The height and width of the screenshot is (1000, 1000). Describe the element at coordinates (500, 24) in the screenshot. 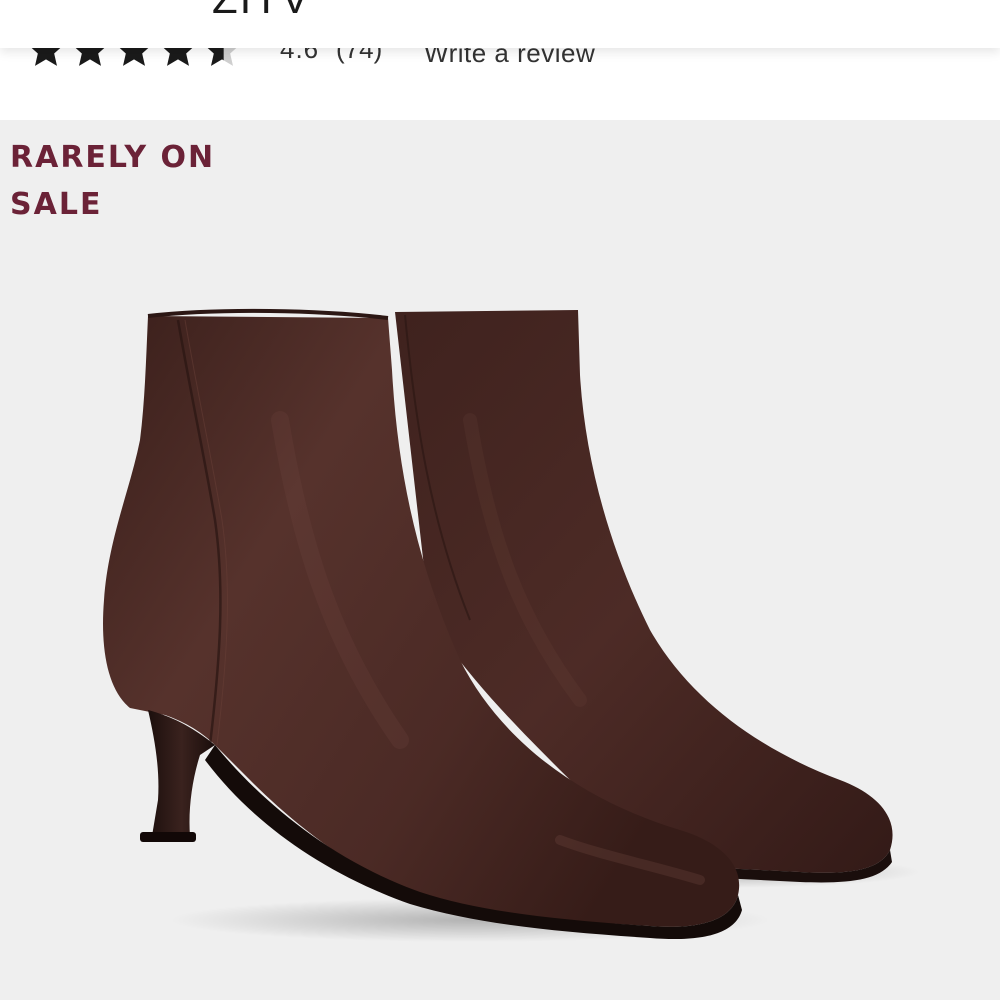

I see `sticky-header: ZITV` at that location.